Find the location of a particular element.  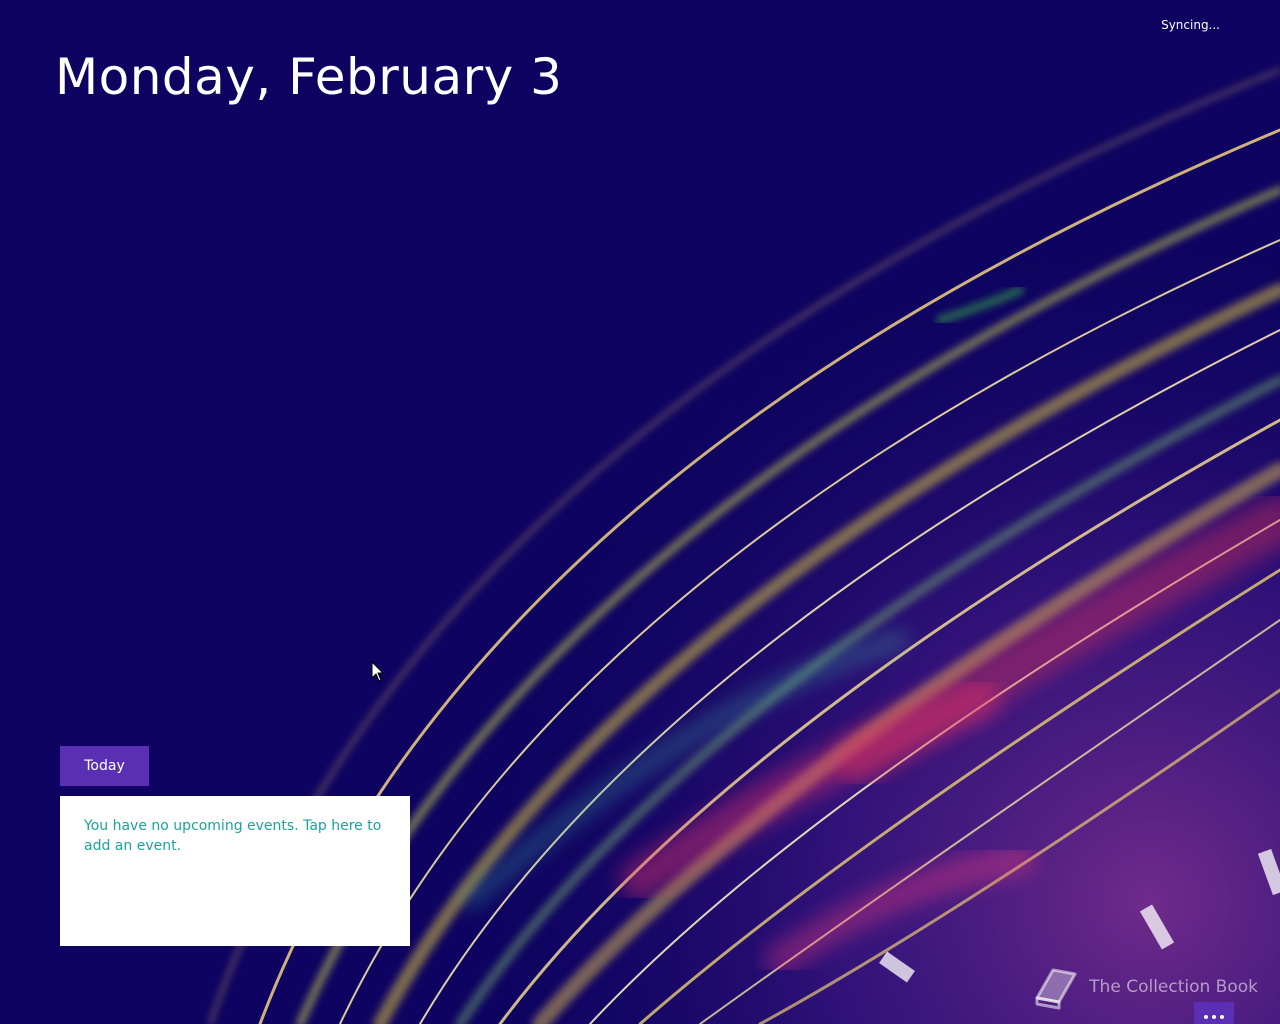

more-icon is located at coordinates (1214, 1017).